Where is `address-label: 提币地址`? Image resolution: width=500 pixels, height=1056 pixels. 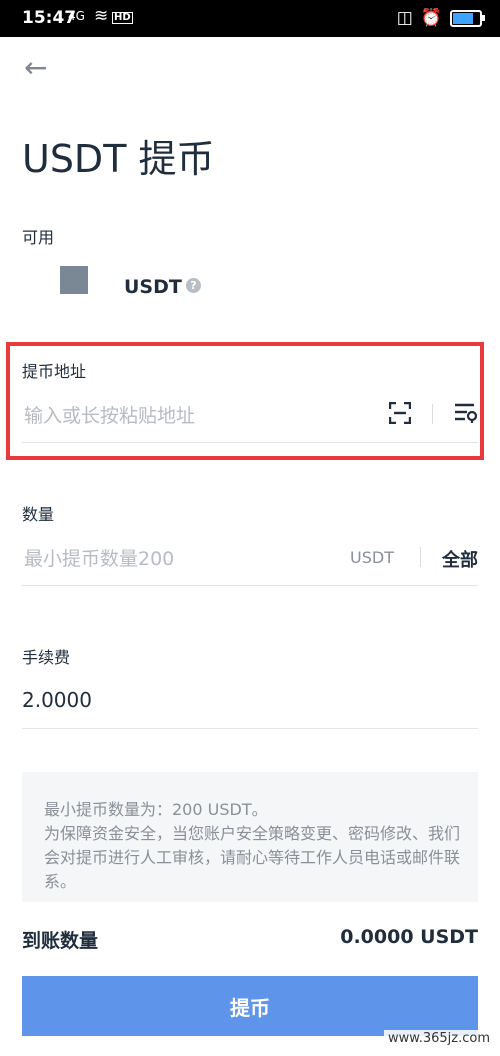 address-label: 提币地址 is located at coordinates (54, 371).